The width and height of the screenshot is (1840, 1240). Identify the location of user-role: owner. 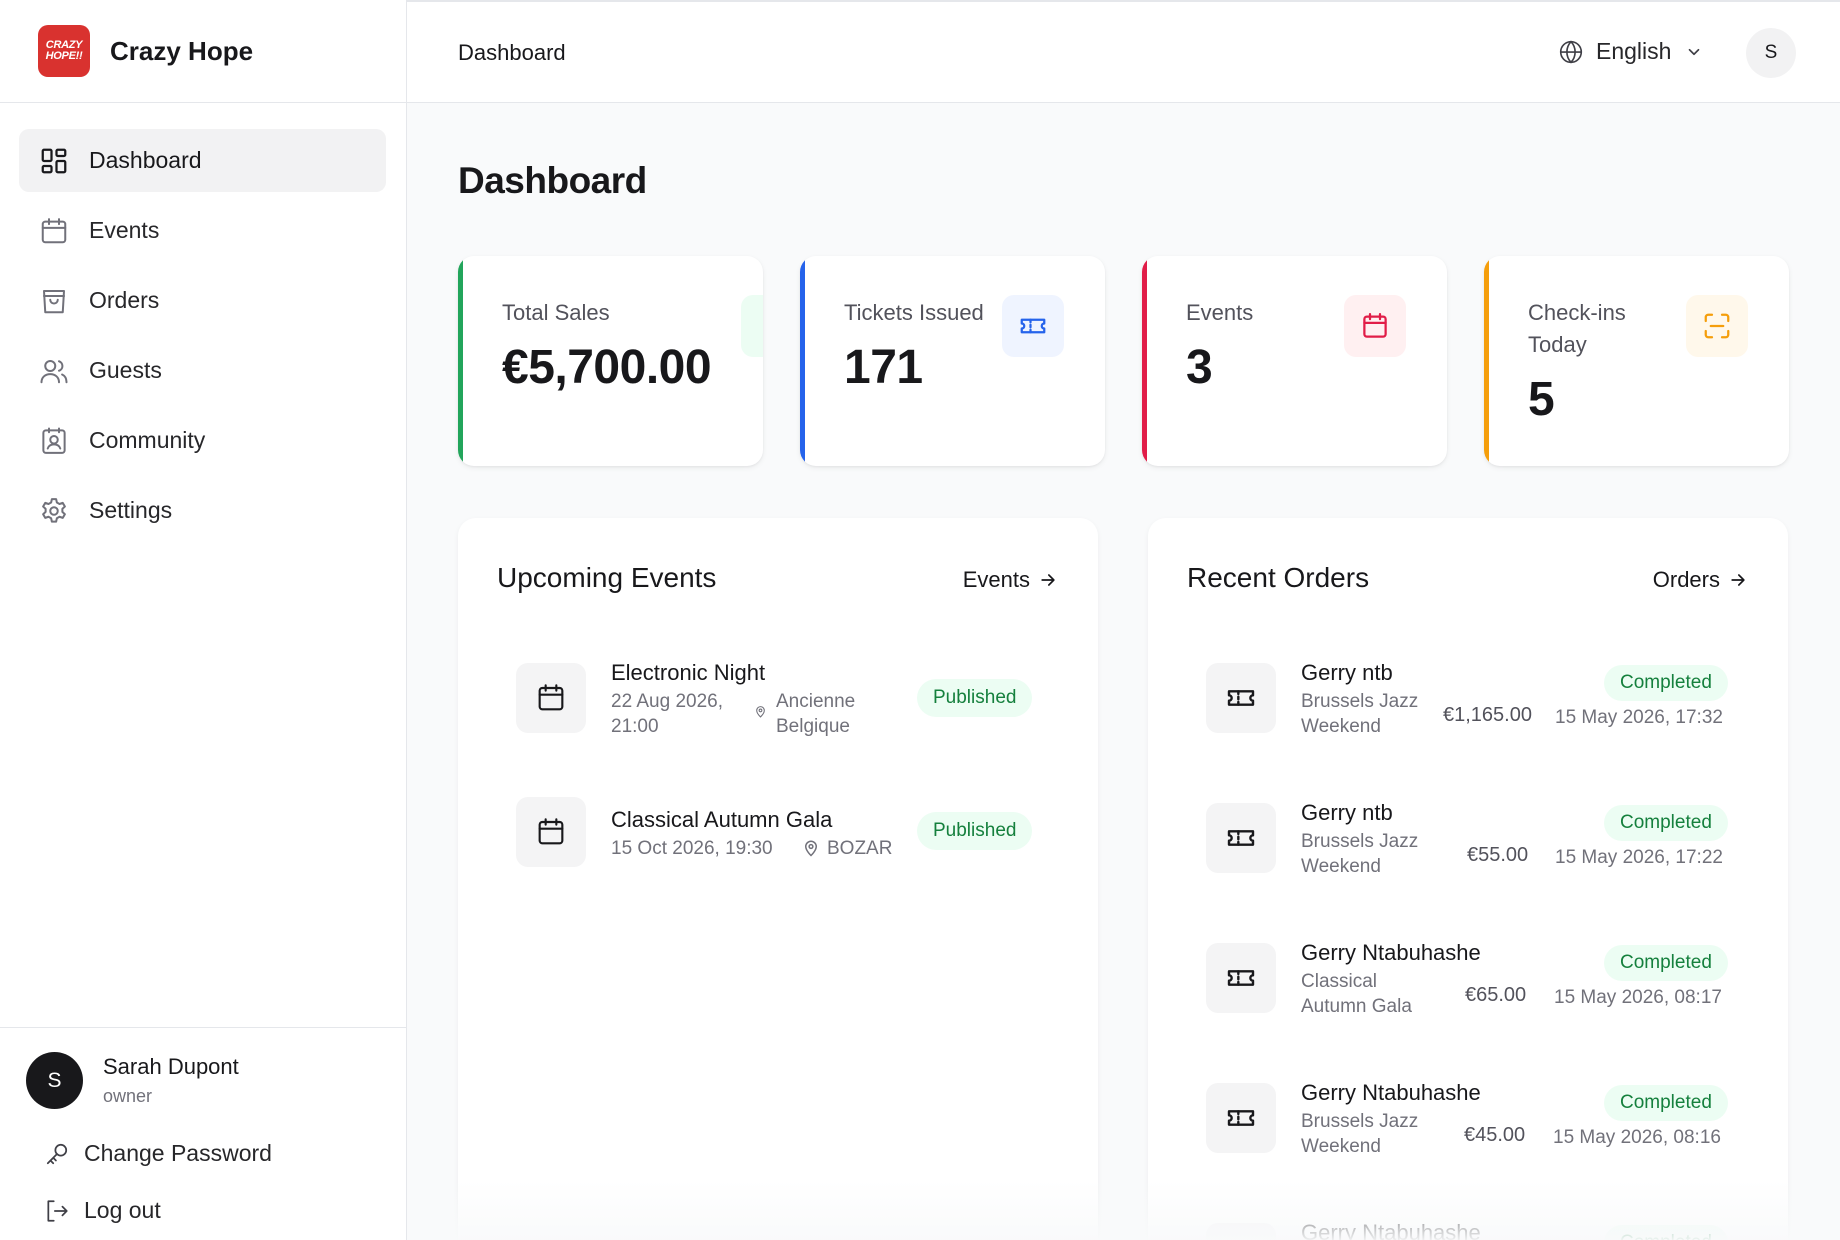
(128, 1096).